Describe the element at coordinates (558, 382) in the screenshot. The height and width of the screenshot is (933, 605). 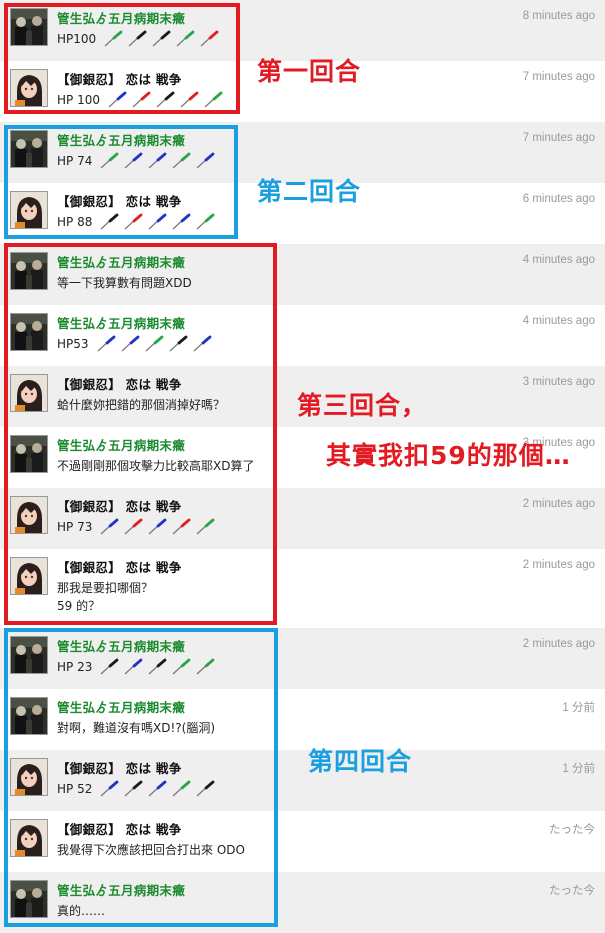
I see `timestamp: 3 minutes ago` at that location.